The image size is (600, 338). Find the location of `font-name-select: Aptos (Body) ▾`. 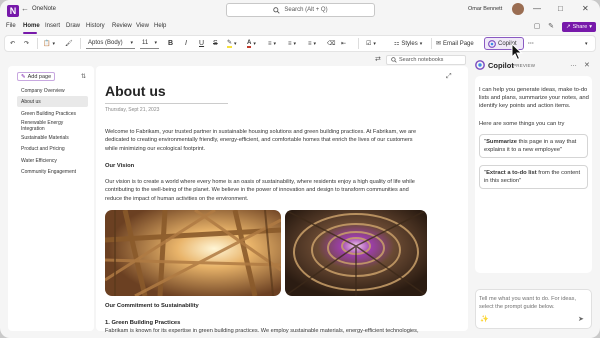

font-name-select: Aptos (Body) ▾ is located at coordinates (110, 43).